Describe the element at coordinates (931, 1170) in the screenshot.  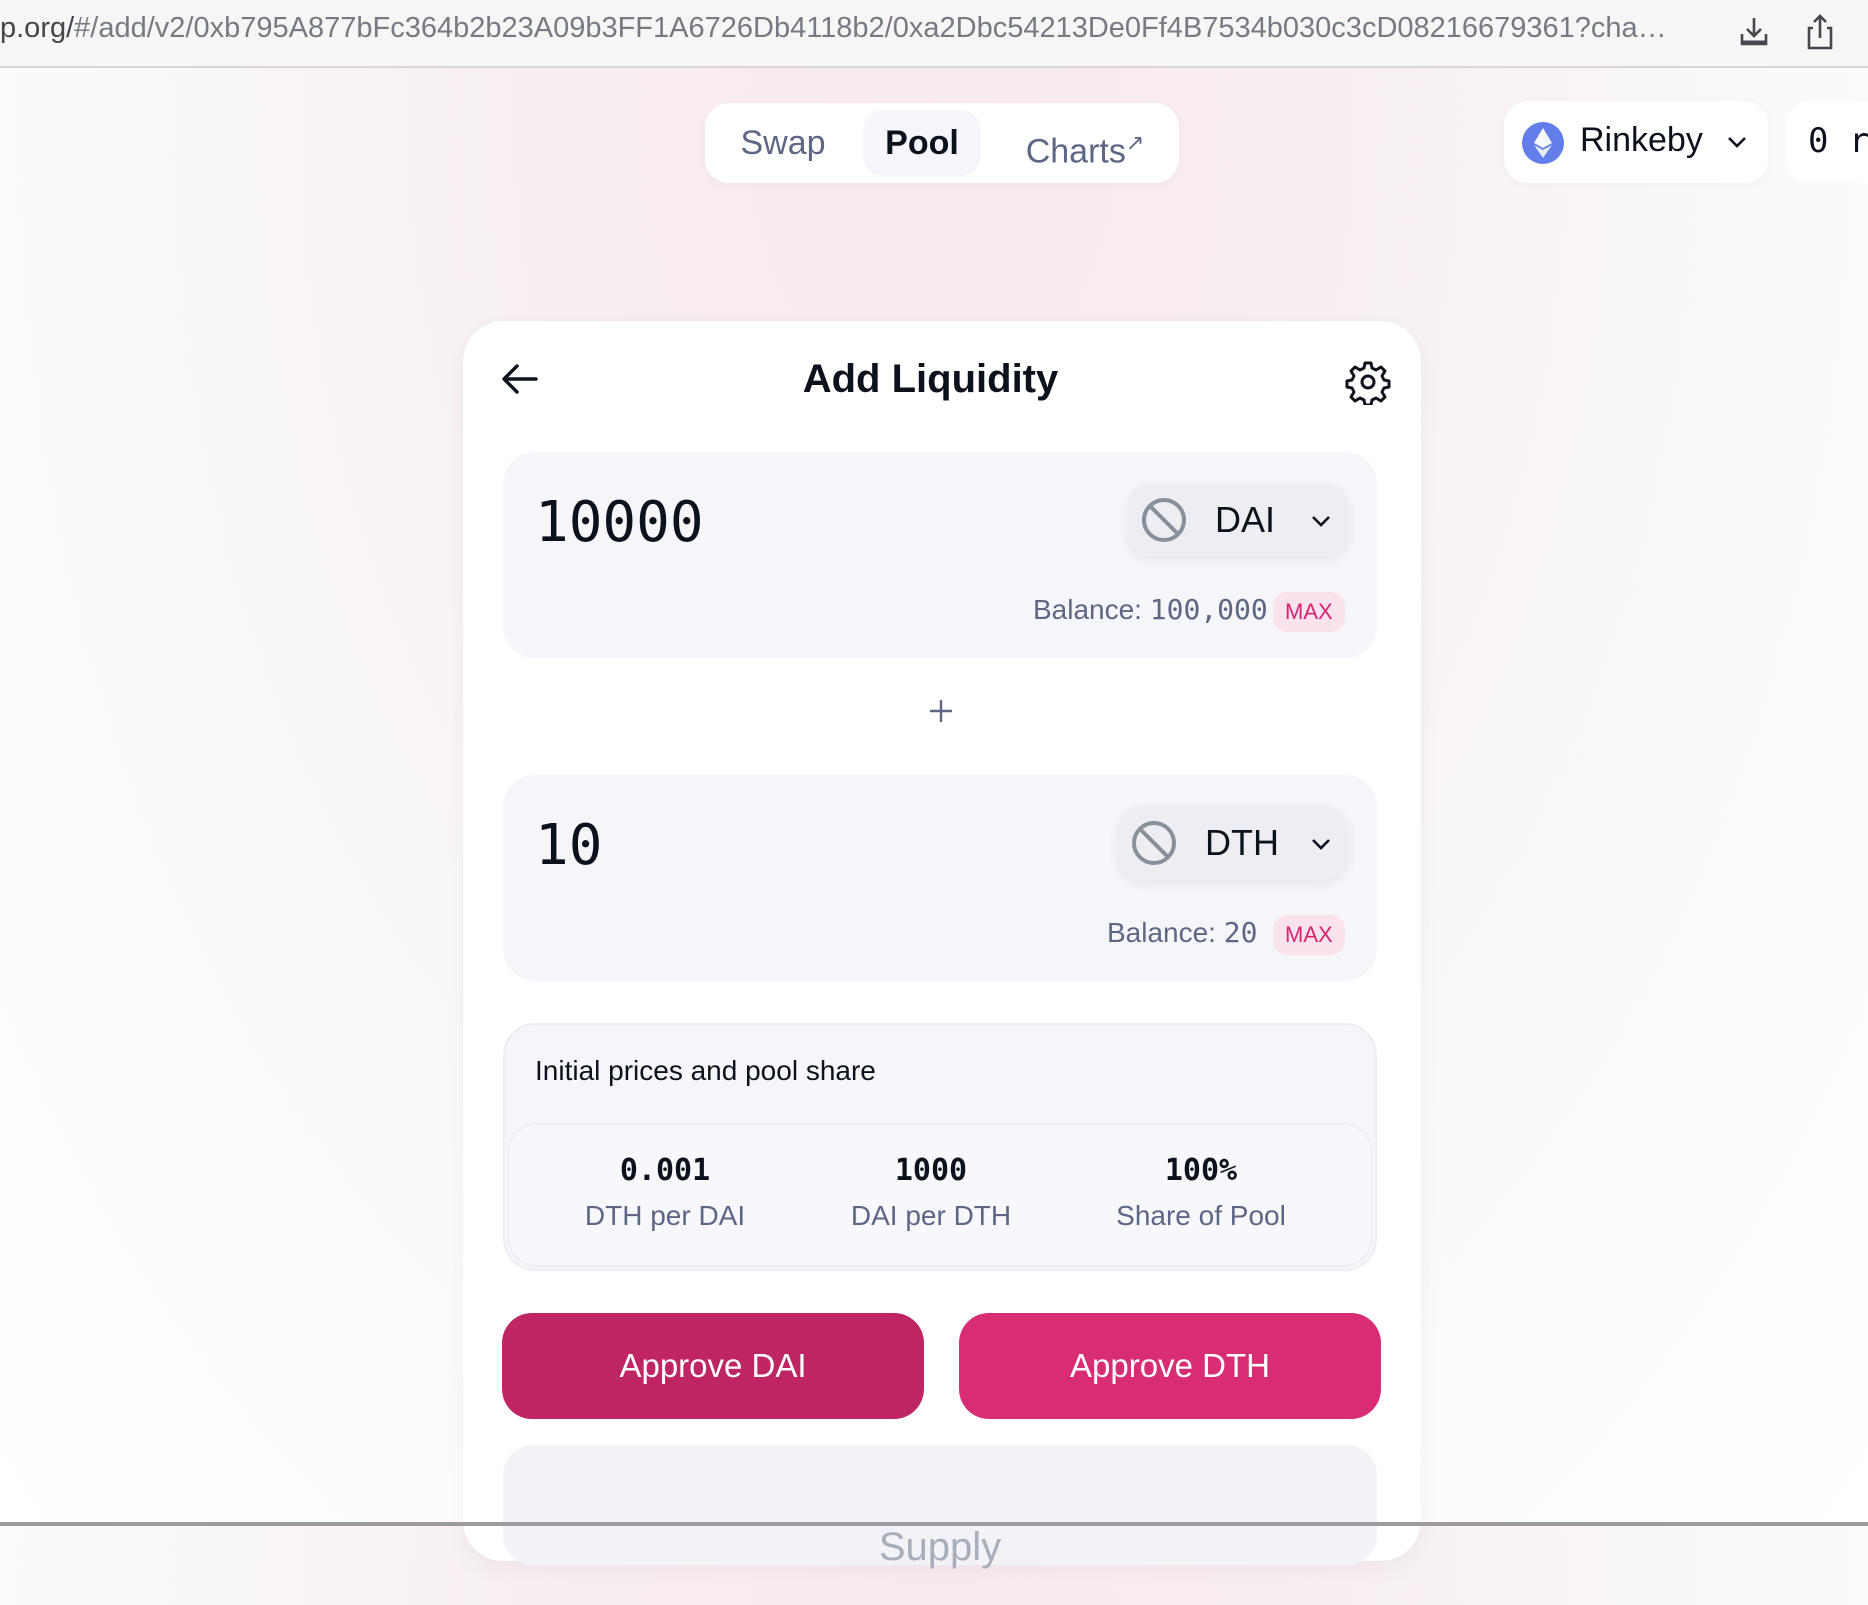
I see `price-value: 1000` at that location.